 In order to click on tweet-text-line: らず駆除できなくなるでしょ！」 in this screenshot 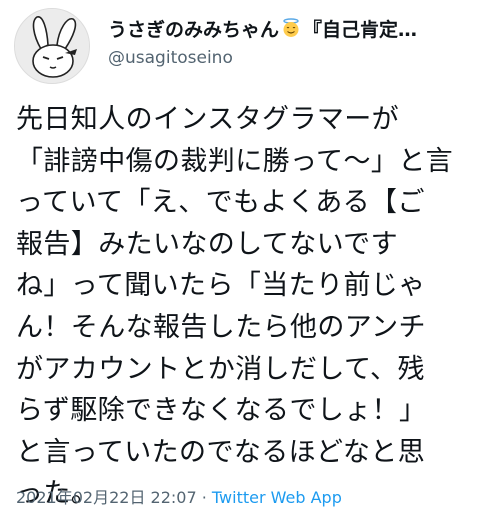, I will do `click(221, 411)`.